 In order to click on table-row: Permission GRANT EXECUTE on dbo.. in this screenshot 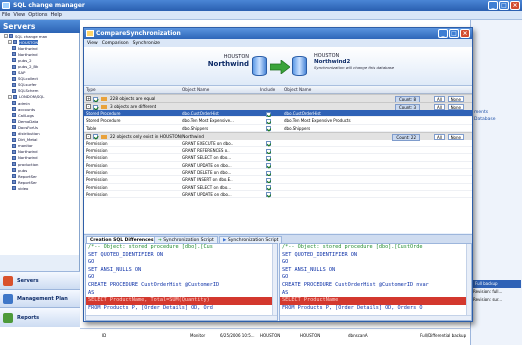, I will do `click(278, 144)`.